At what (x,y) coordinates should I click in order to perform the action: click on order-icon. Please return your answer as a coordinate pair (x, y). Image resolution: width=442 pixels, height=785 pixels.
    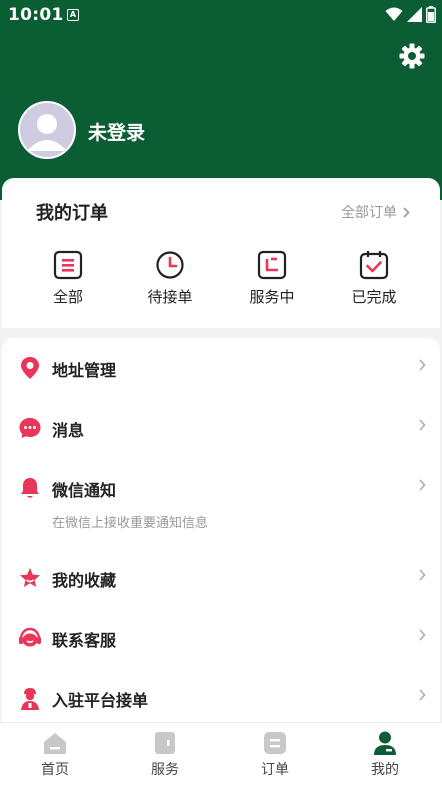
    Looking at the image, I should click on (275, 743).